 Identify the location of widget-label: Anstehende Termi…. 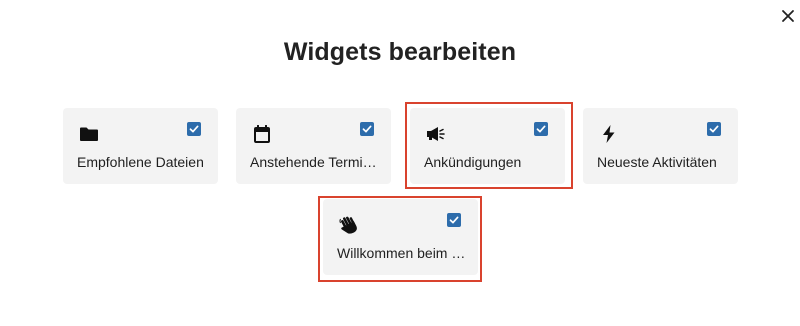
(313, 162).